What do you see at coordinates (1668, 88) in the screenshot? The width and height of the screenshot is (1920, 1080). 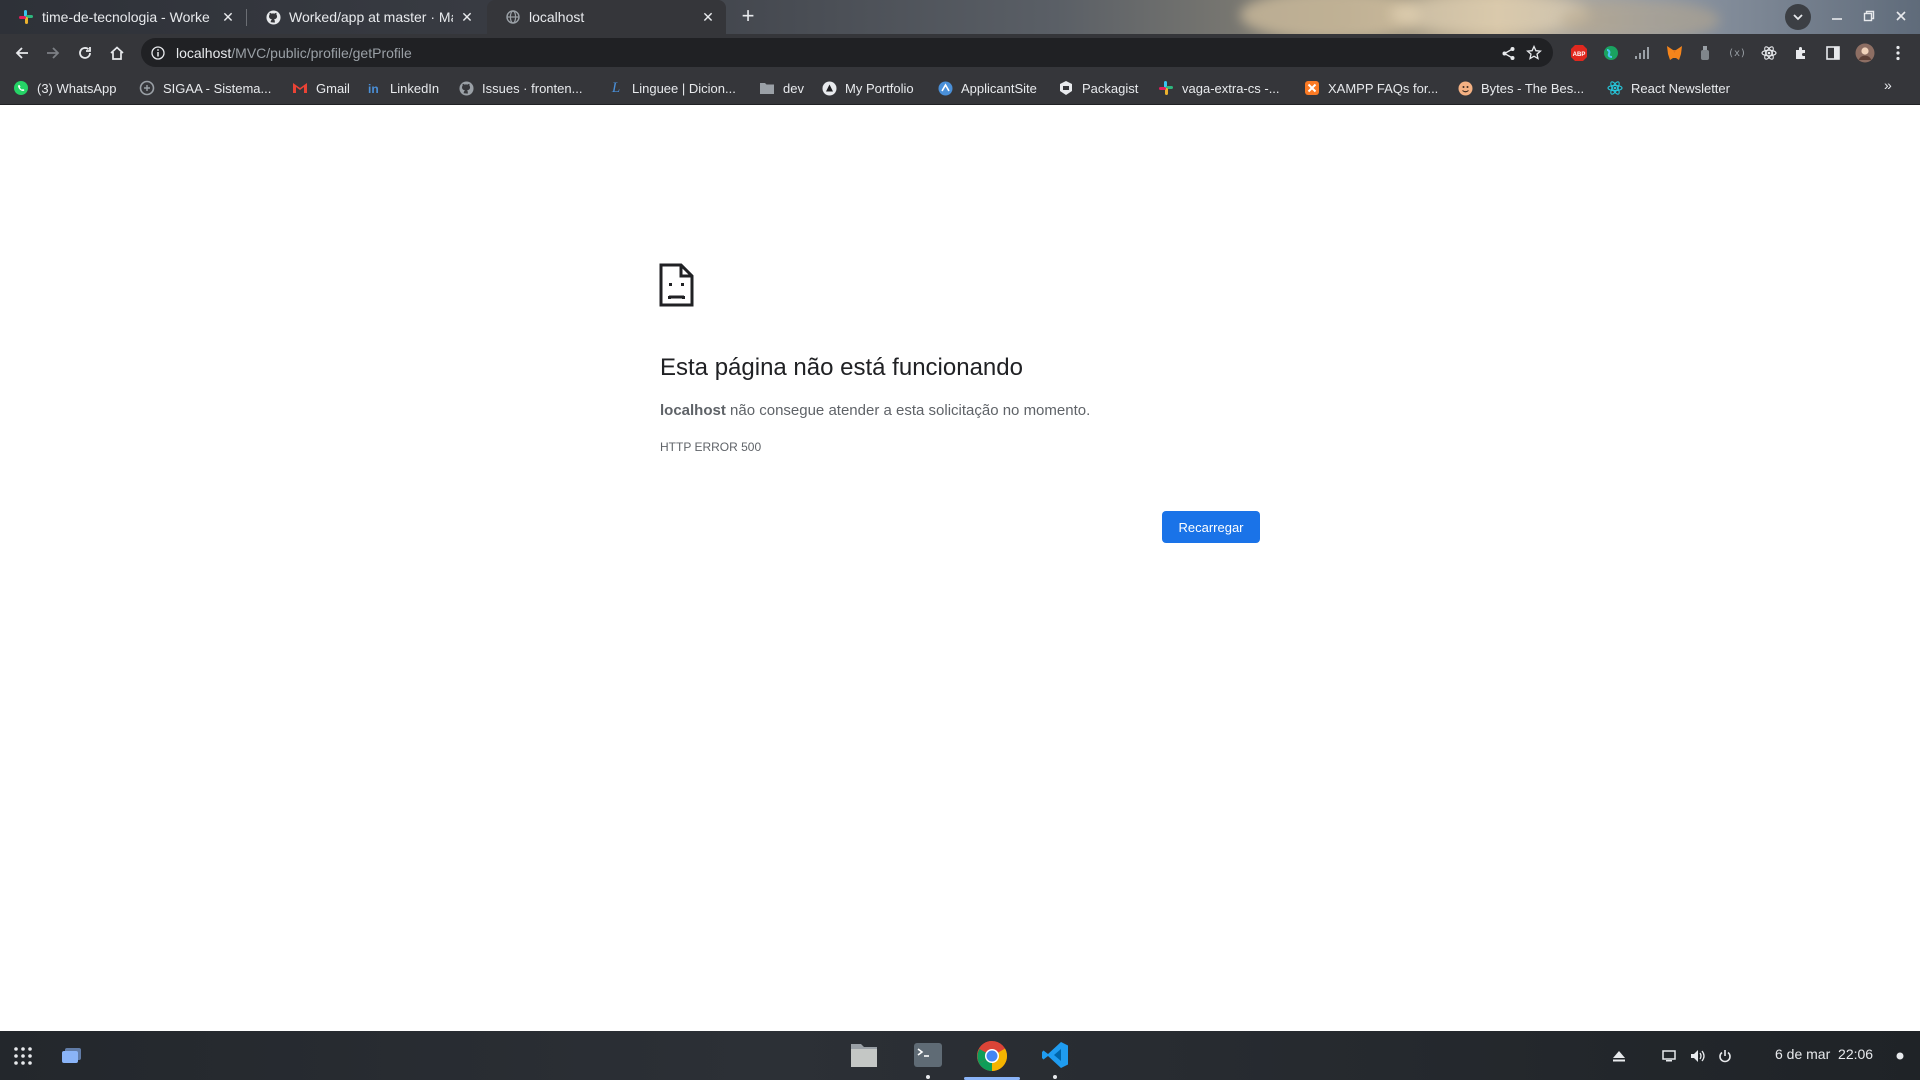 I see `bookmark-react-newsletter: React Newsletter` at bounding box center [1668, 88].